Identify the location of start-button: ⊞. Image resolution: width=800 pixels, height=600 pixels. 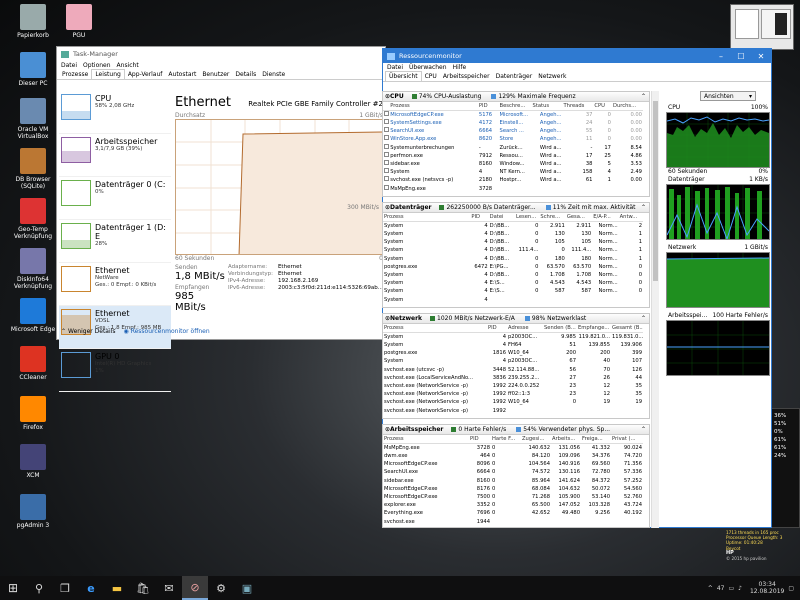
(13, 588).